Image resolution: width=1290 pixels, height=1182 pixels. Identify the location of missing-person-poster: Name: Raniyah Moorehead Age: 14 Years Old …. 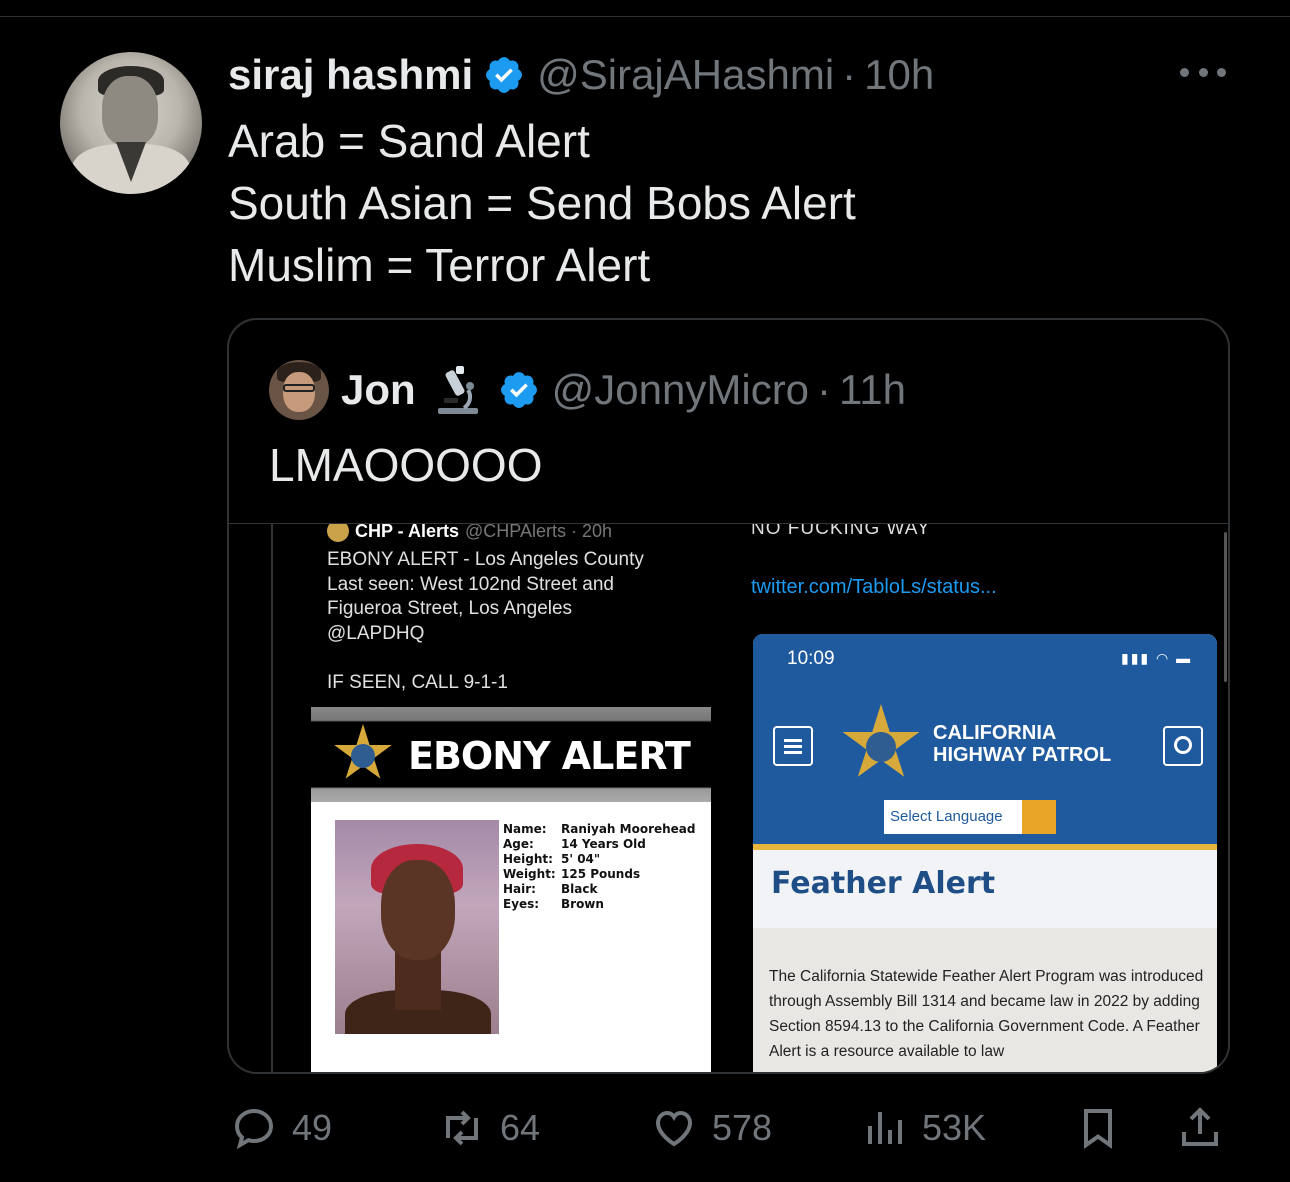
(511, 937).